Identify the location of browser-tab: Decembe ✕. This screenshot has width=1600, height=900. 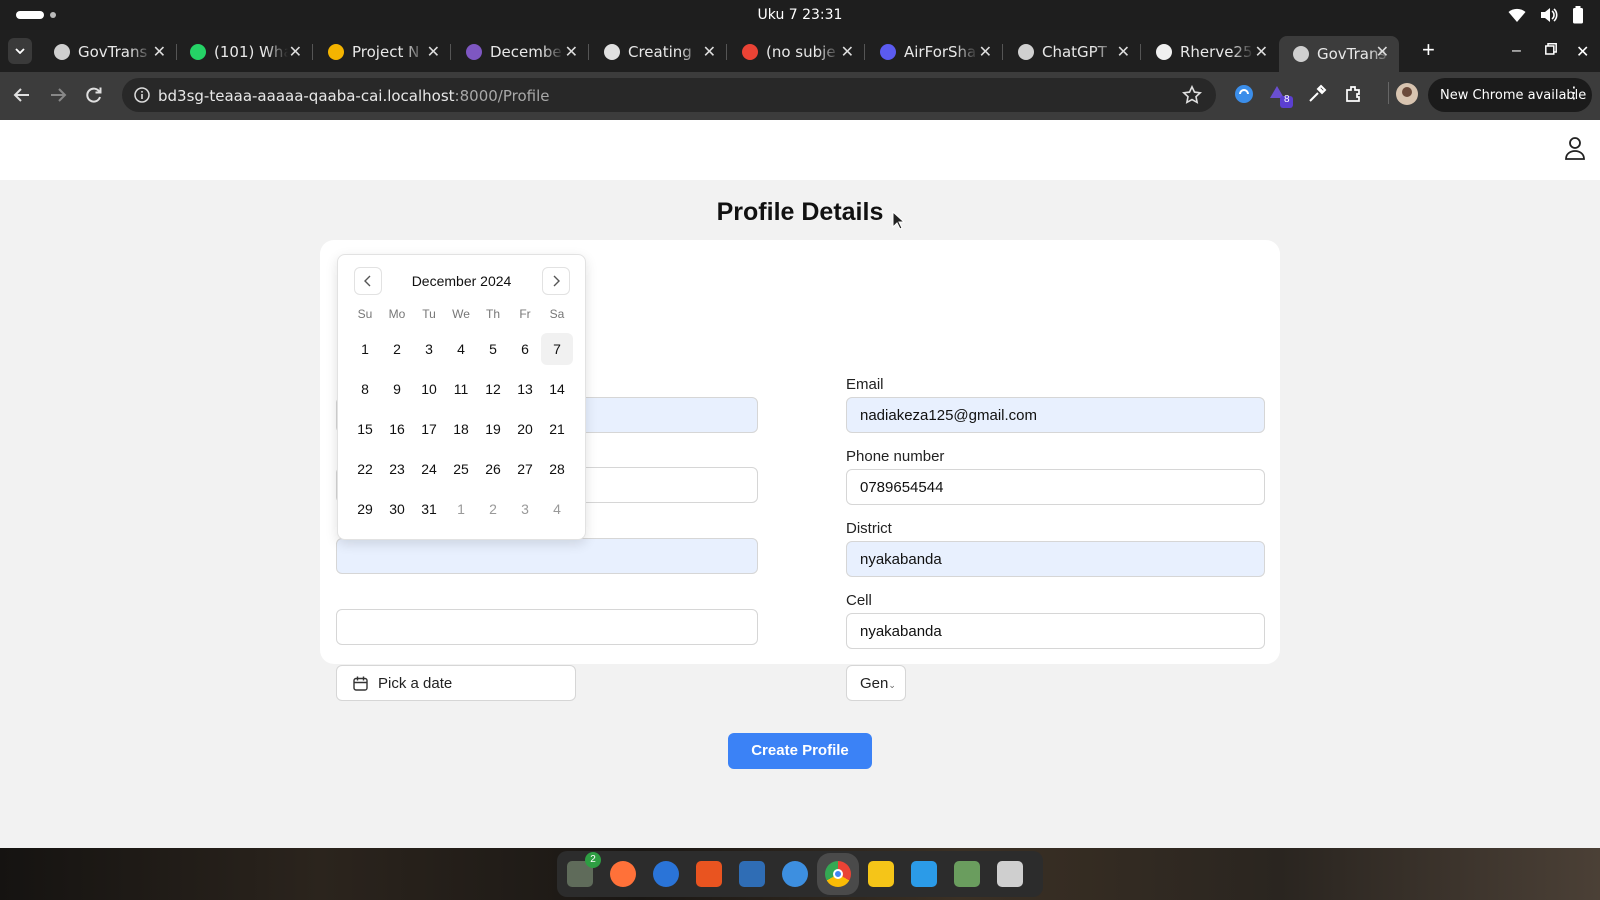
(520, 52).